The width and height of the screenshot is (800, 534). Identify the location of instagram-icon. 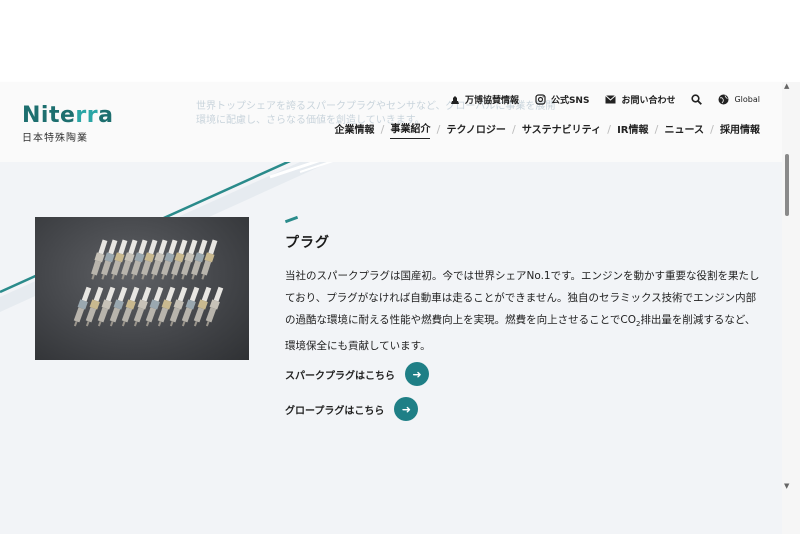
(540, 99).